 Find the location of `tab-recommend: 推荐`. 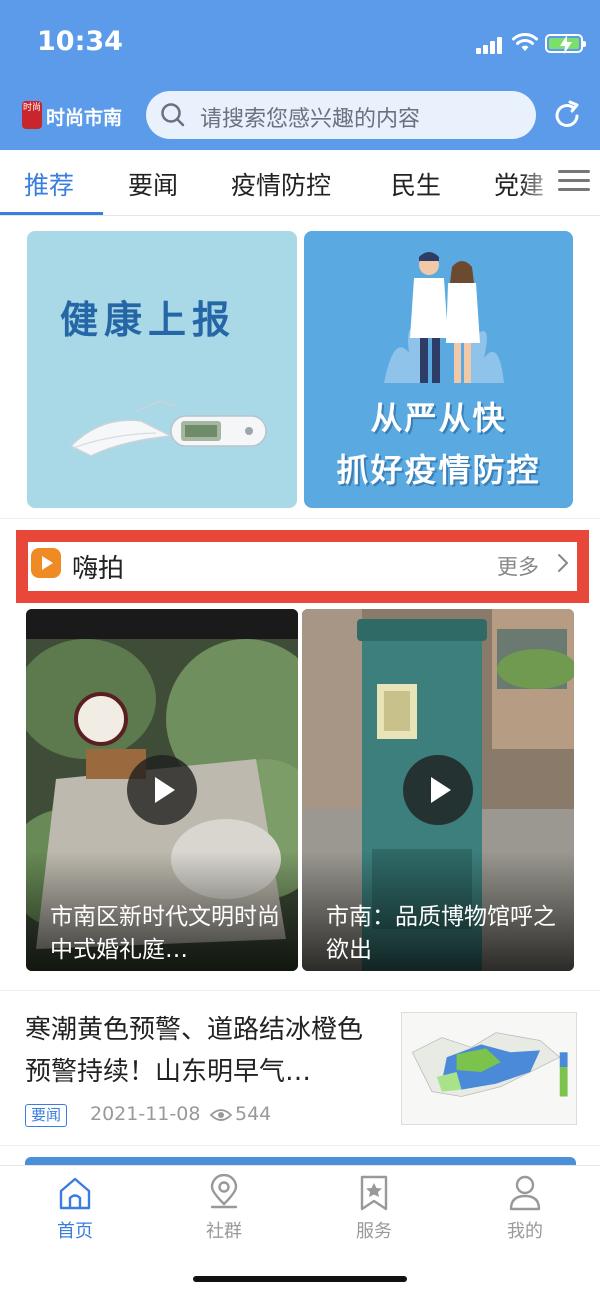

tab-recommend: 推荐 is located at coordinates (49, 184).